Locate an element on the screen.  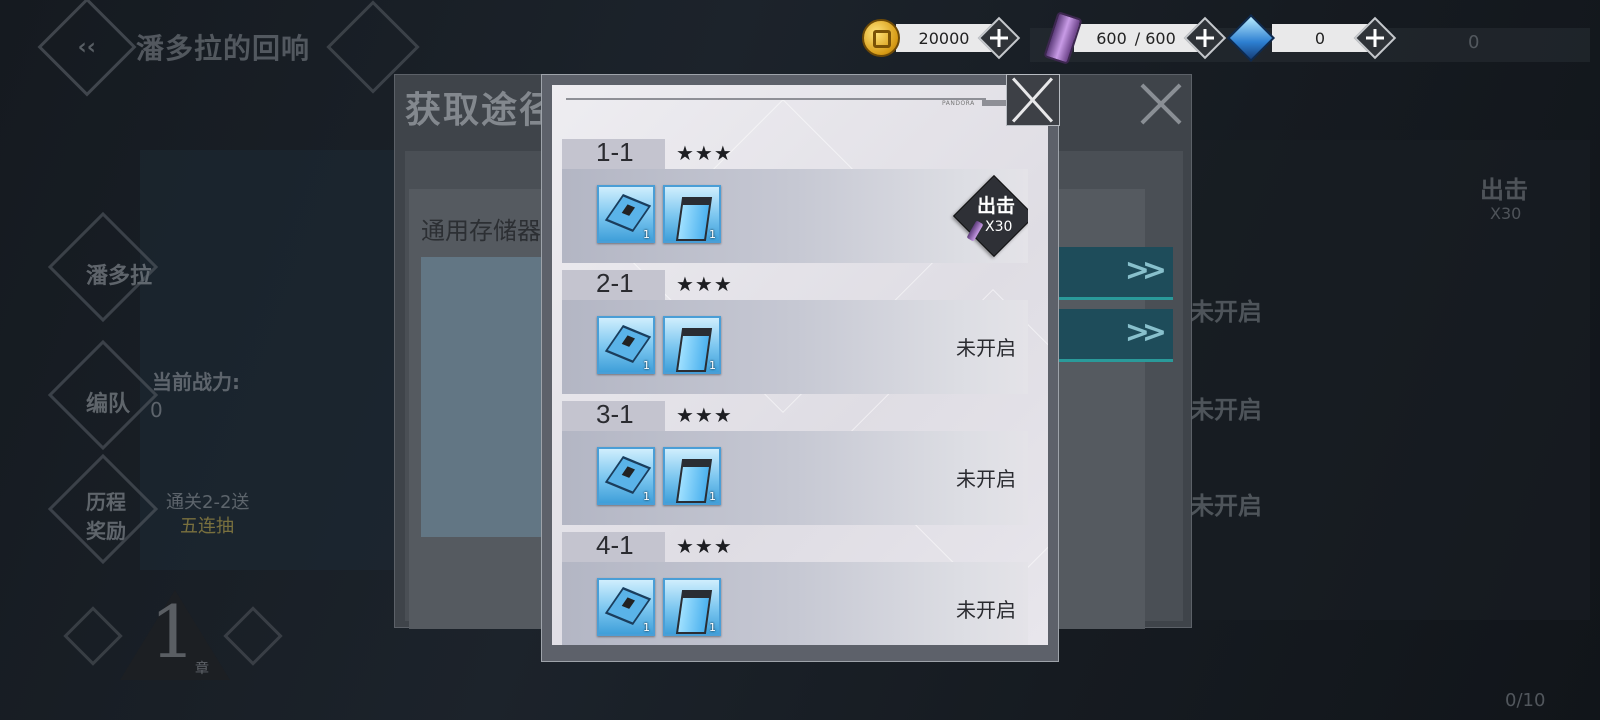
bg-sortie-label: 出击 is located at coordinates (1504, 190).